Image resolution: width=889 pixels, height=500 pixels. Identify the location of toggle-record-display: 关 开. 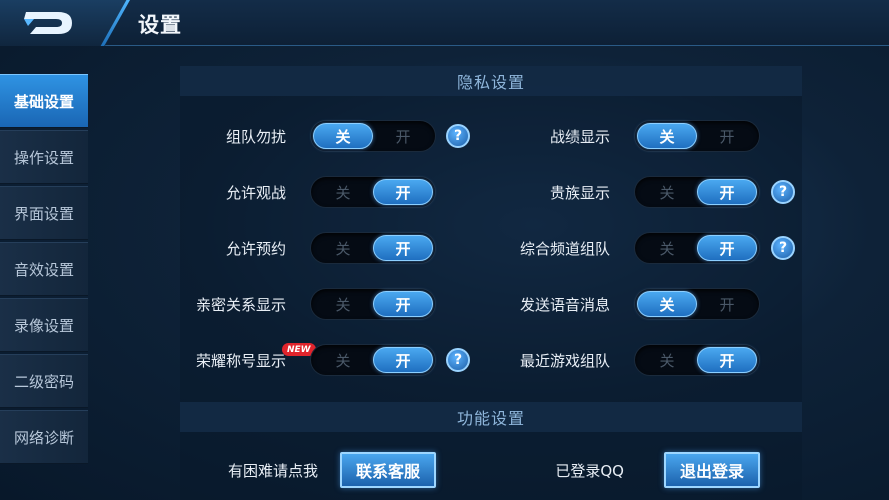
(697, 136).